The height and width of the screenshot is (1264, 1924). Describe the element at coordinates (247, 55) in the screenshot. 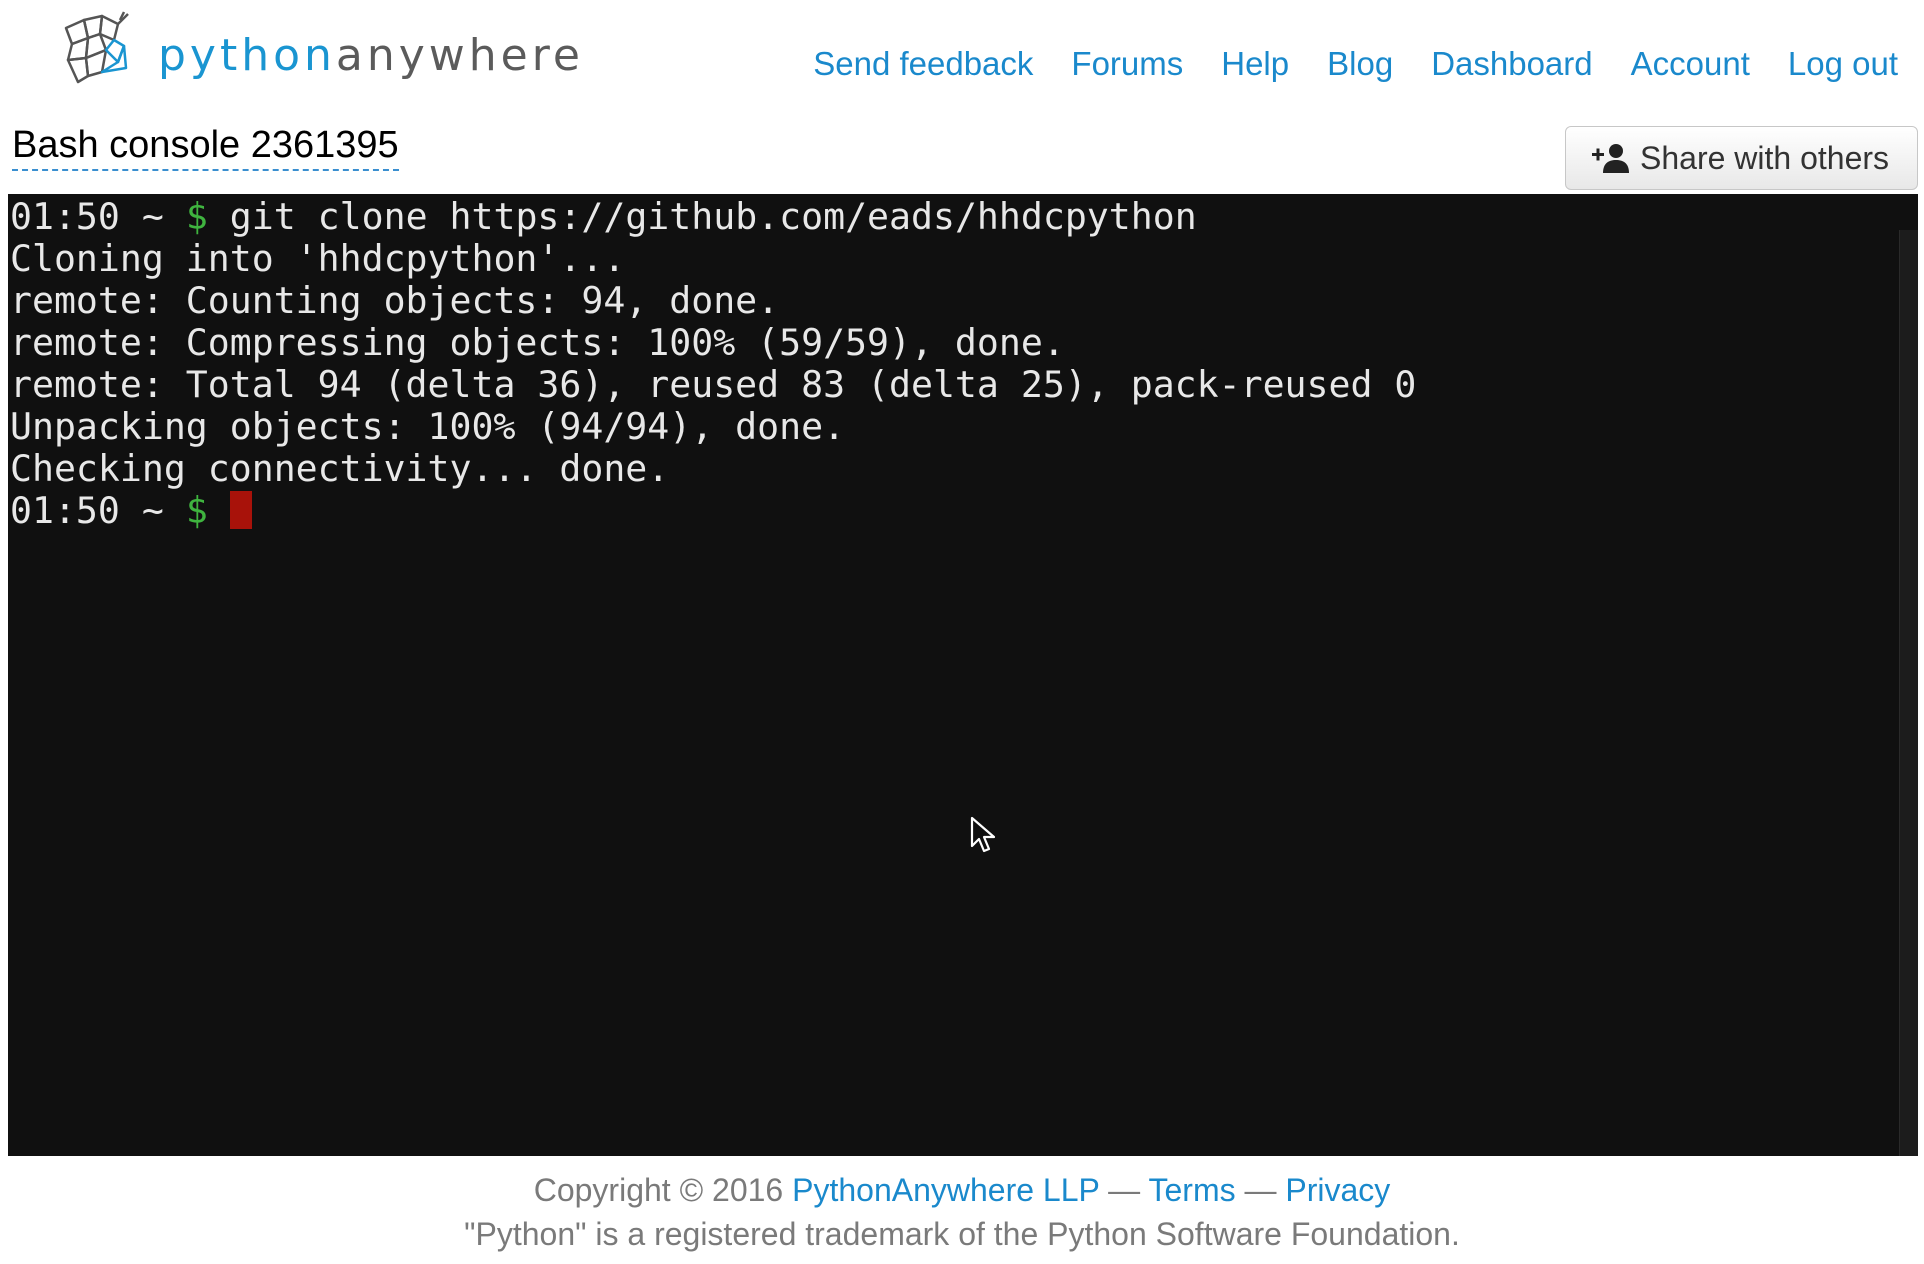

I see `logo-text-python: python` at that location.